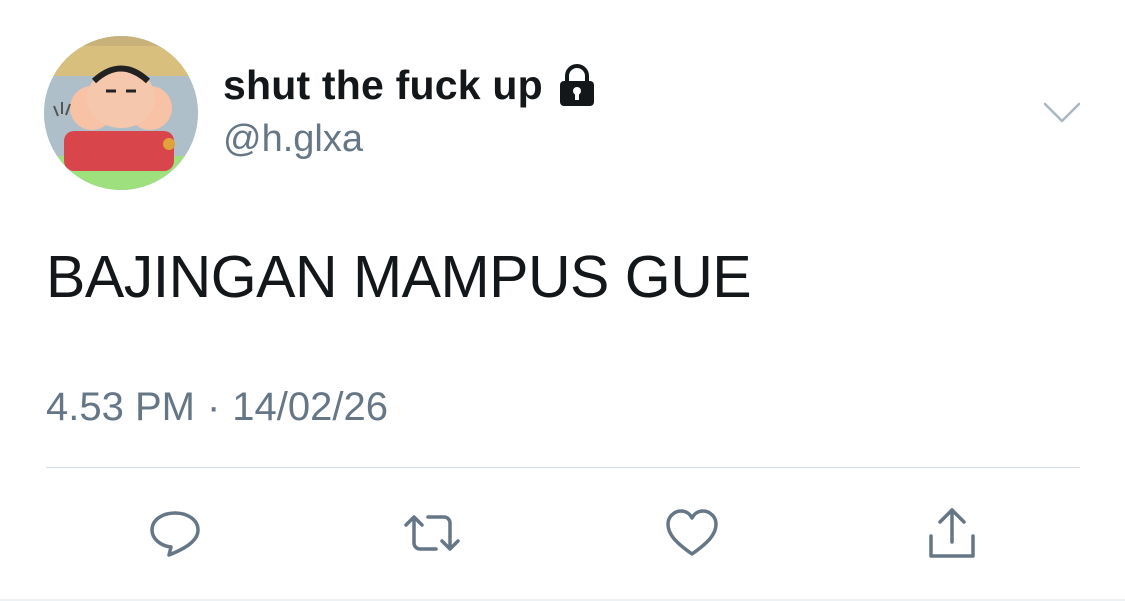 The width and height of the screenshot is (1125, 601). What do you see at coordinates (120, 407) in the screenshot?
I see `tweet-time: 4.53 PM` at bounding box center [120, 407].